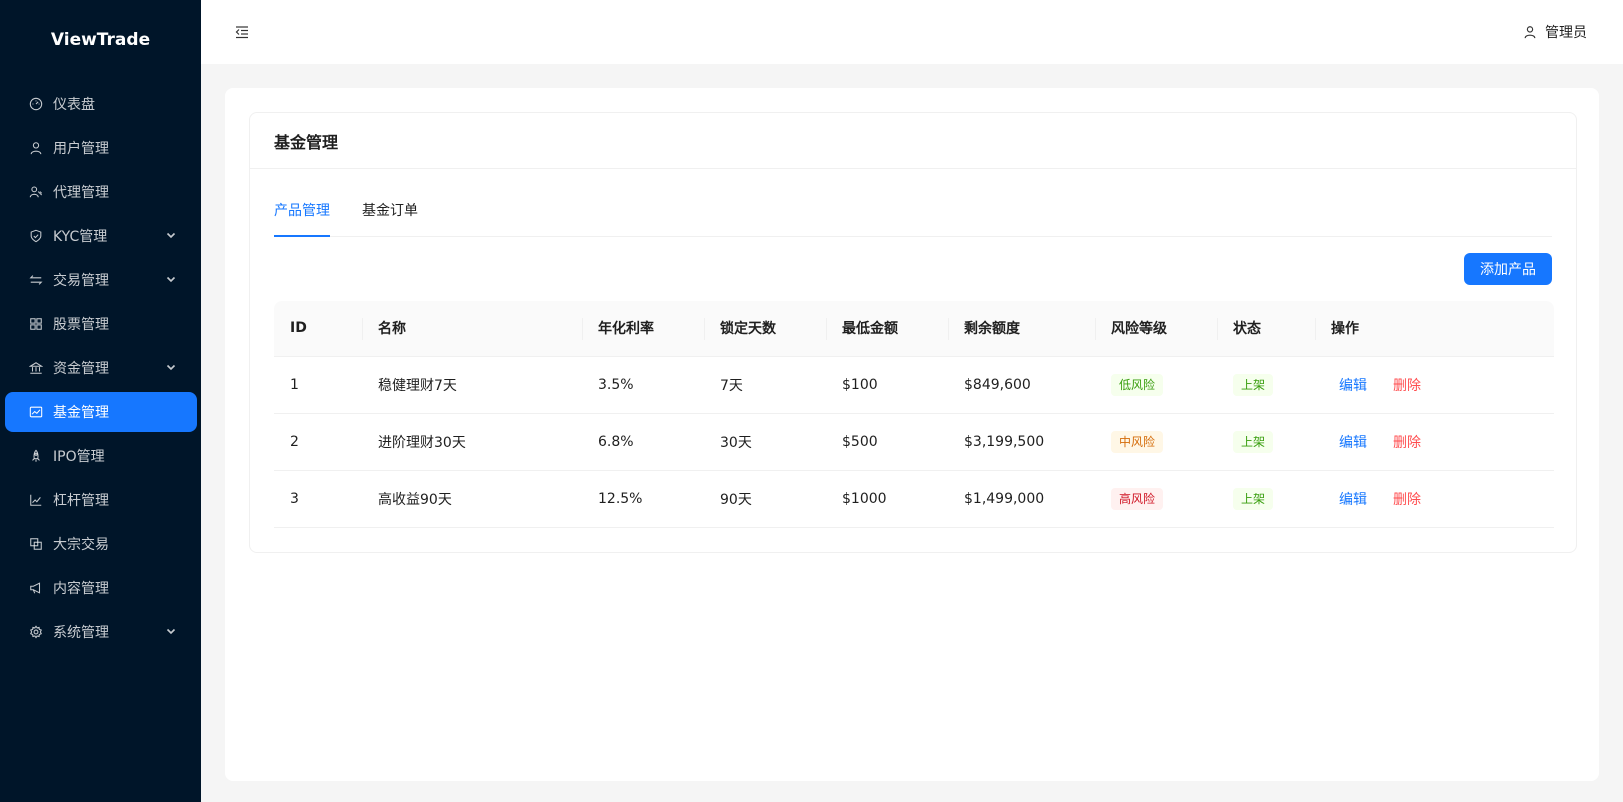 The image size is (1623, 802). I want to click on rocket-icon, so click(36, 456).